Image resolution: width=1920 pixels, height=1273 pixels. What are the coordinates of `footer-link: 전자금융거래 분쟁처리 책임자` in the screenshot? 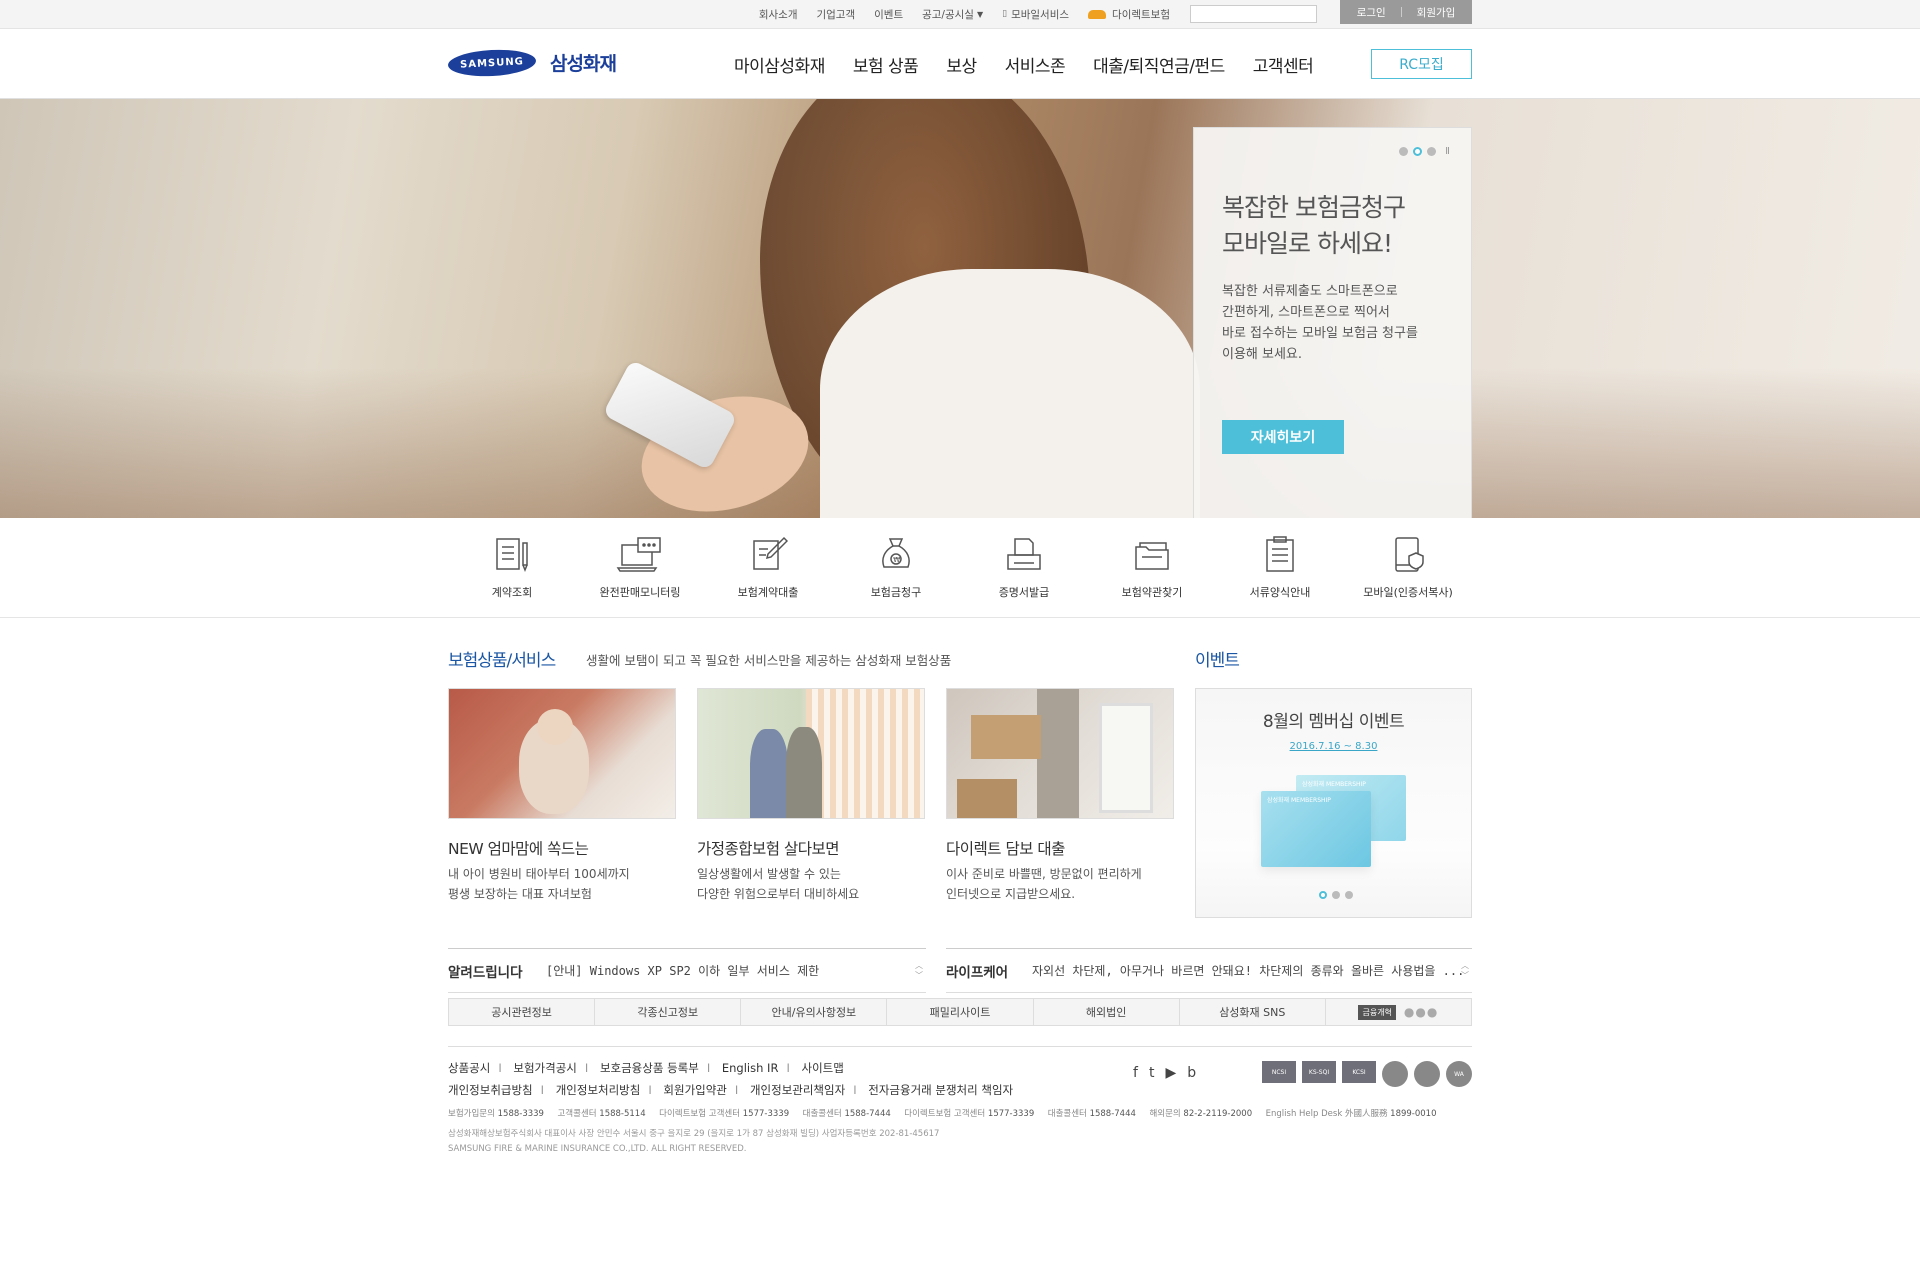 It's located at (940, 1090).